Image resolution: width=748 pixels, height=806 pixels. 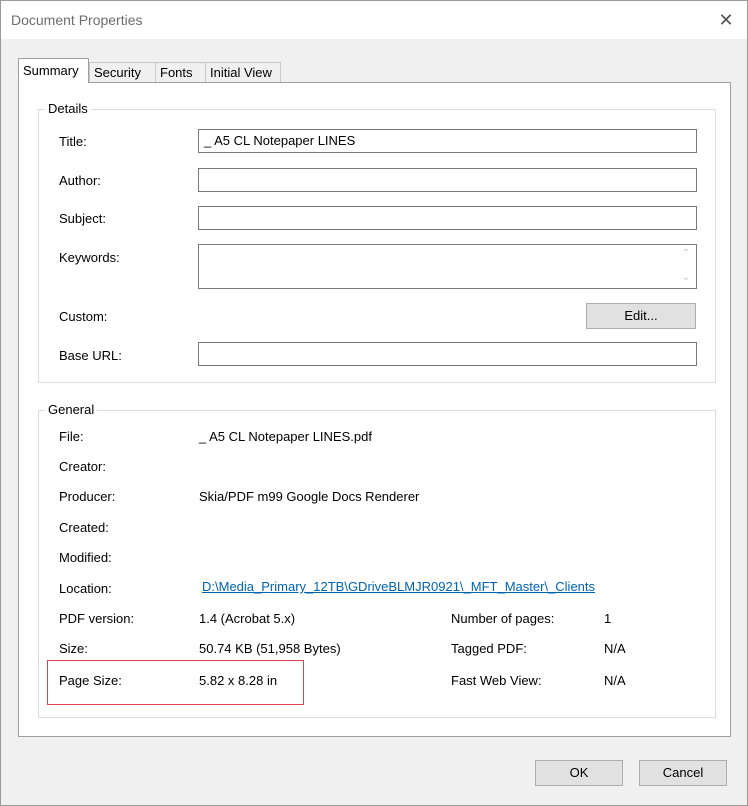 What do you see at coordinates (496, 680) in the screenshot?
I see `fast-web-view-label: Fast Web View:` at bounding box center [496, 680].